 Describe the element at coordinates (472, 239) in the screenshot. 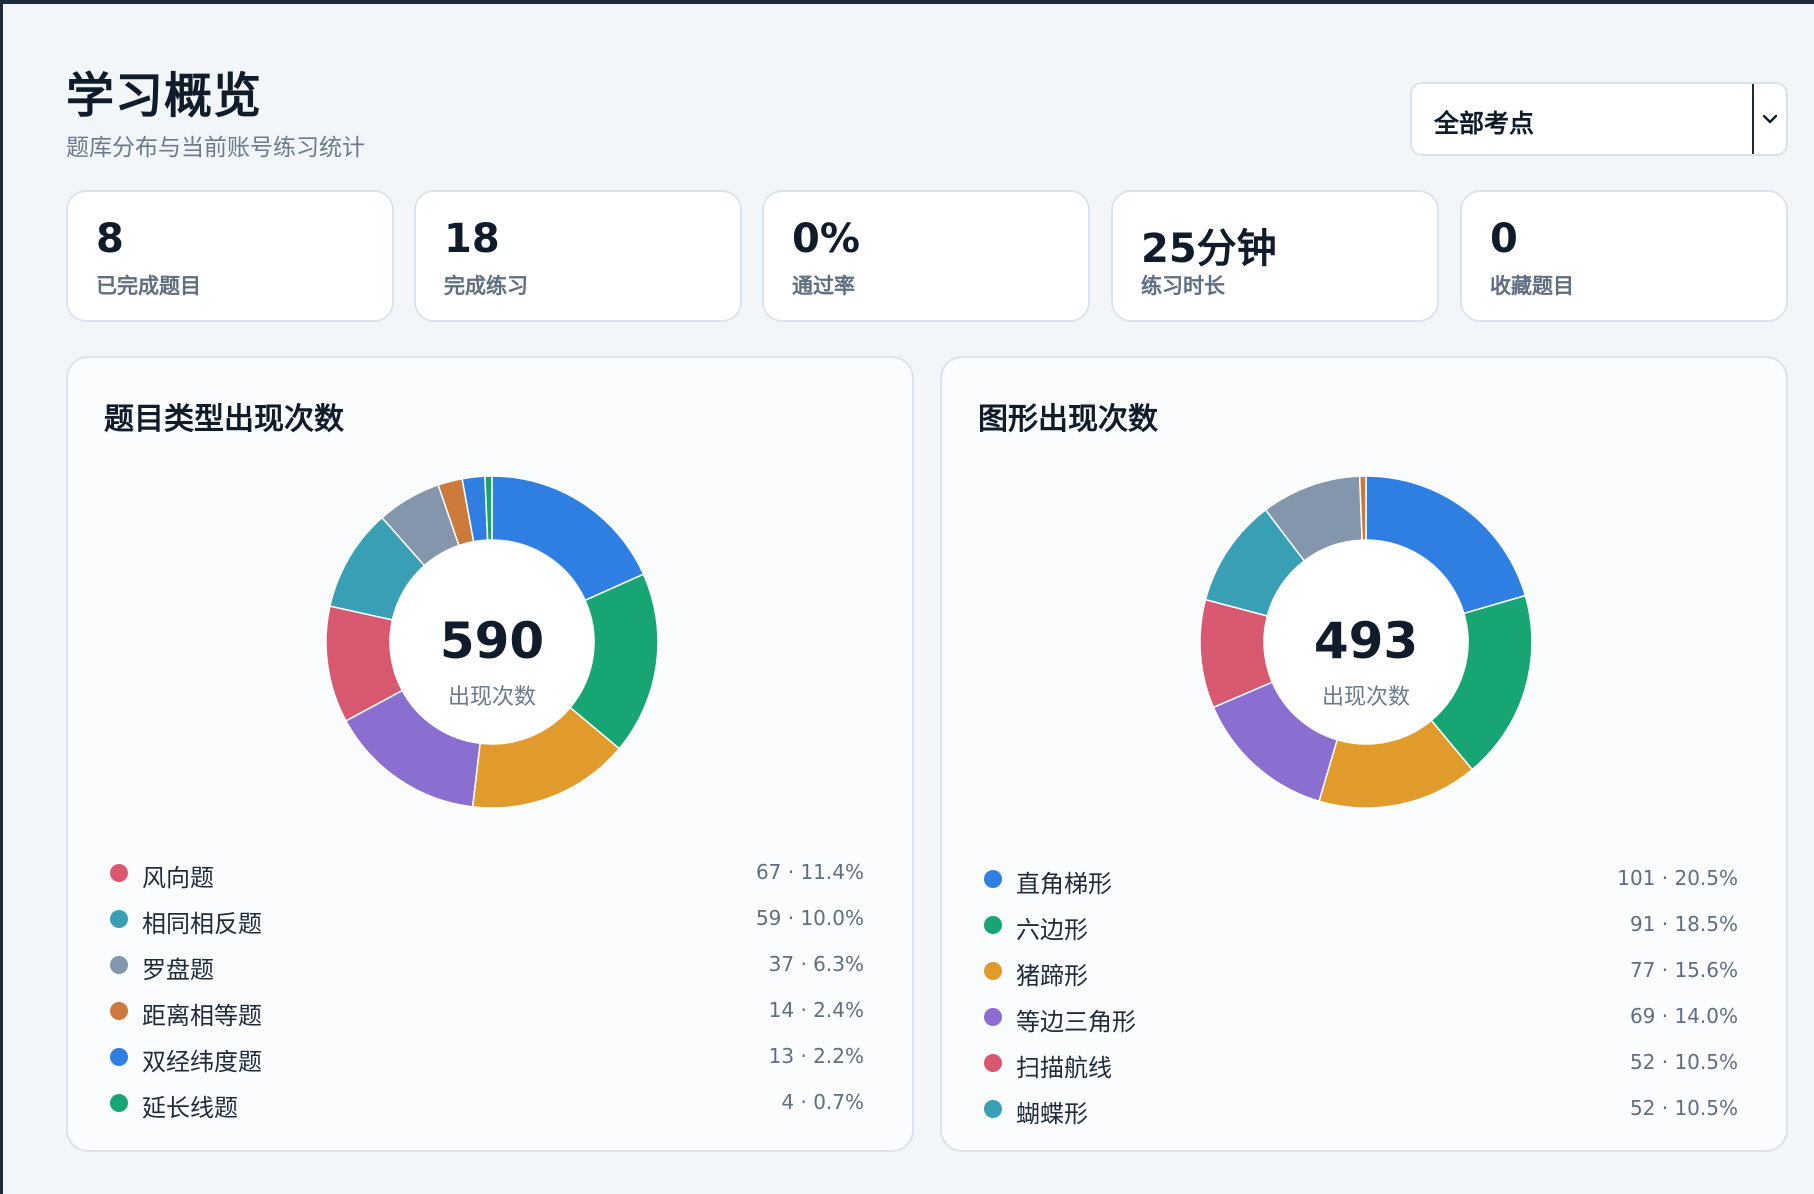

I see `stat-value: 18` at that location.